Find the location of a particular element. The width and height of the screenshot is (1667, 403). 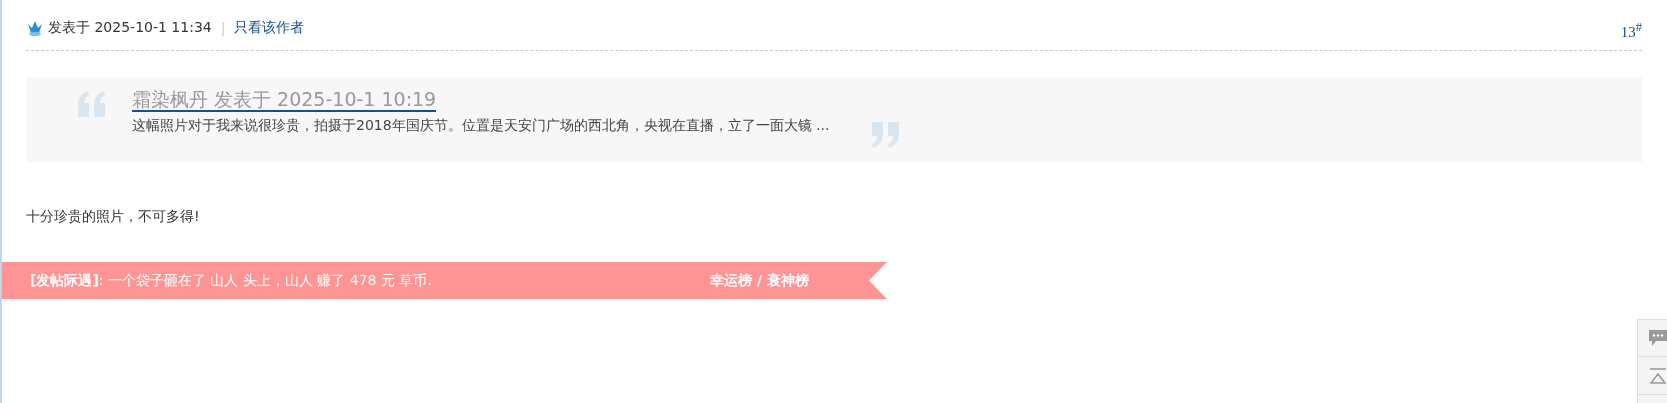

only-author-link: 只看该作者 is located at coordinates (269, 27).